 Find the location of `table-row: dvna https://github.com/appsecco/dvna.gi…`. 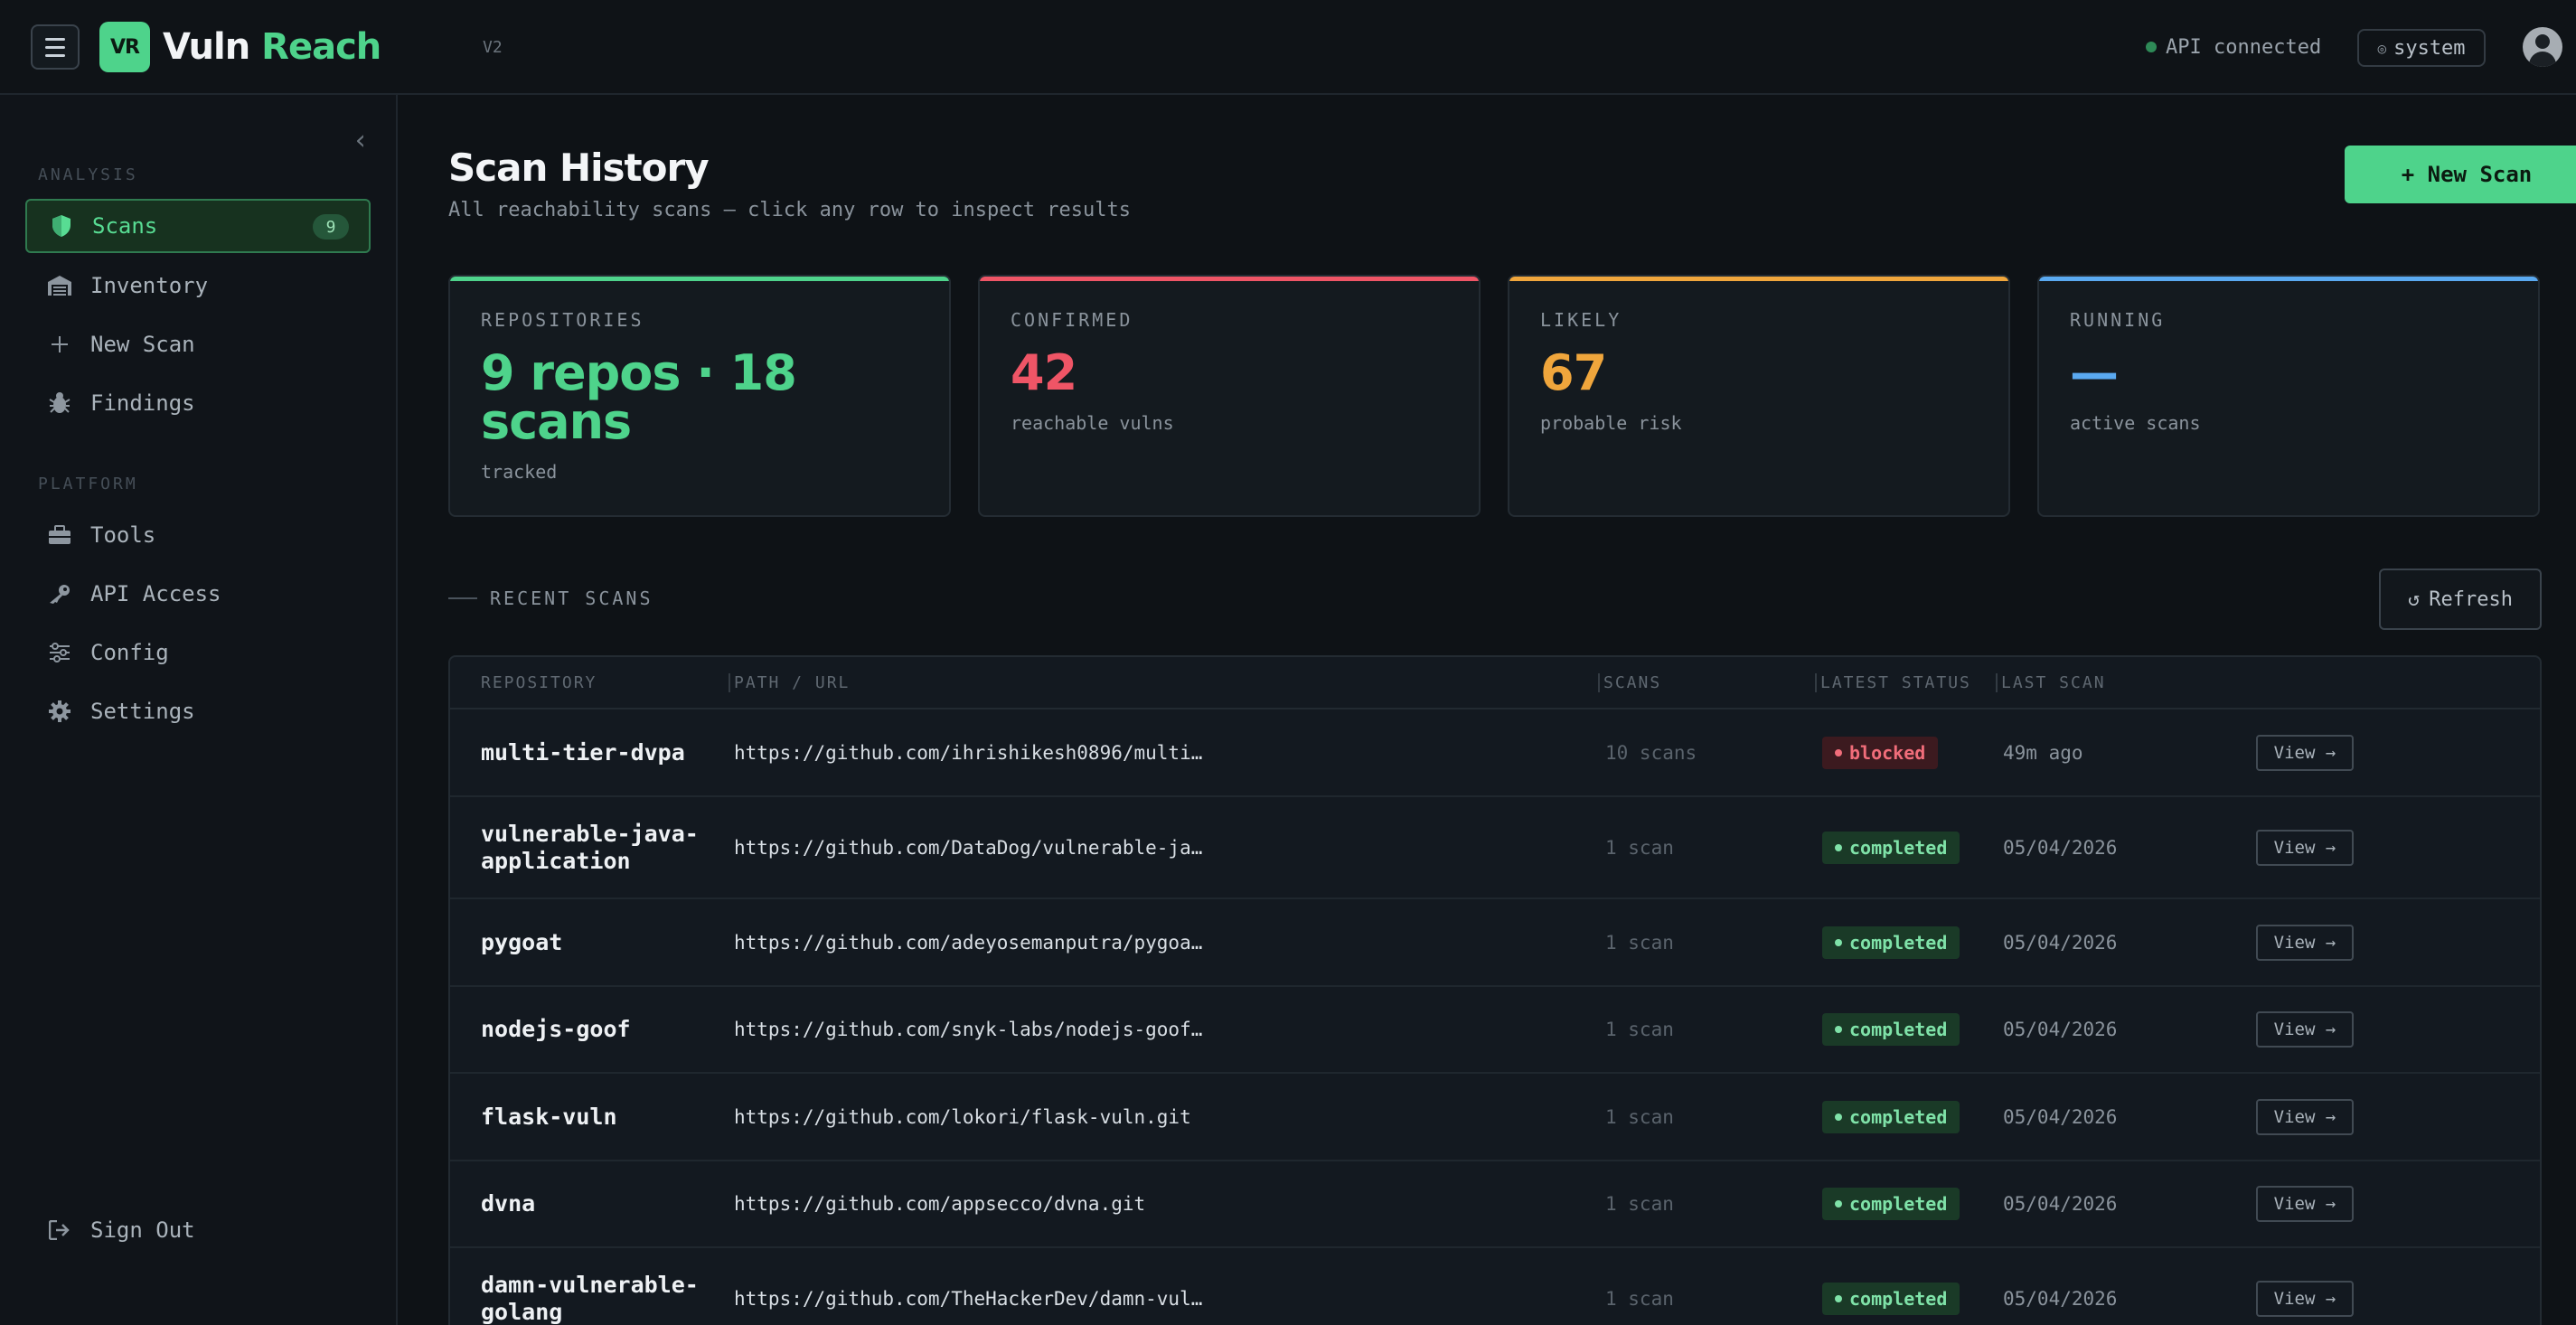

table-row: dvna https://github.com/appsecco/dvna.gi… is located at coordinates (1495, 1204).